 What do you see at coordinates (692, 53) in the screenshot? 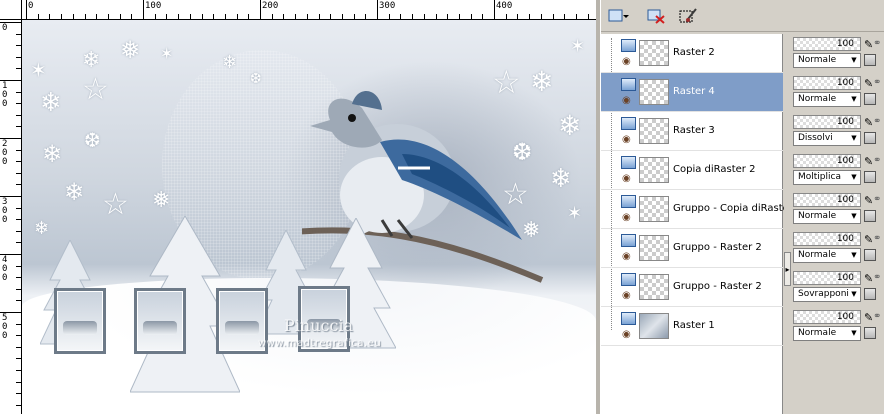
I see `layer-row: ◉ Raster 2` at bounding box center [692, 53].